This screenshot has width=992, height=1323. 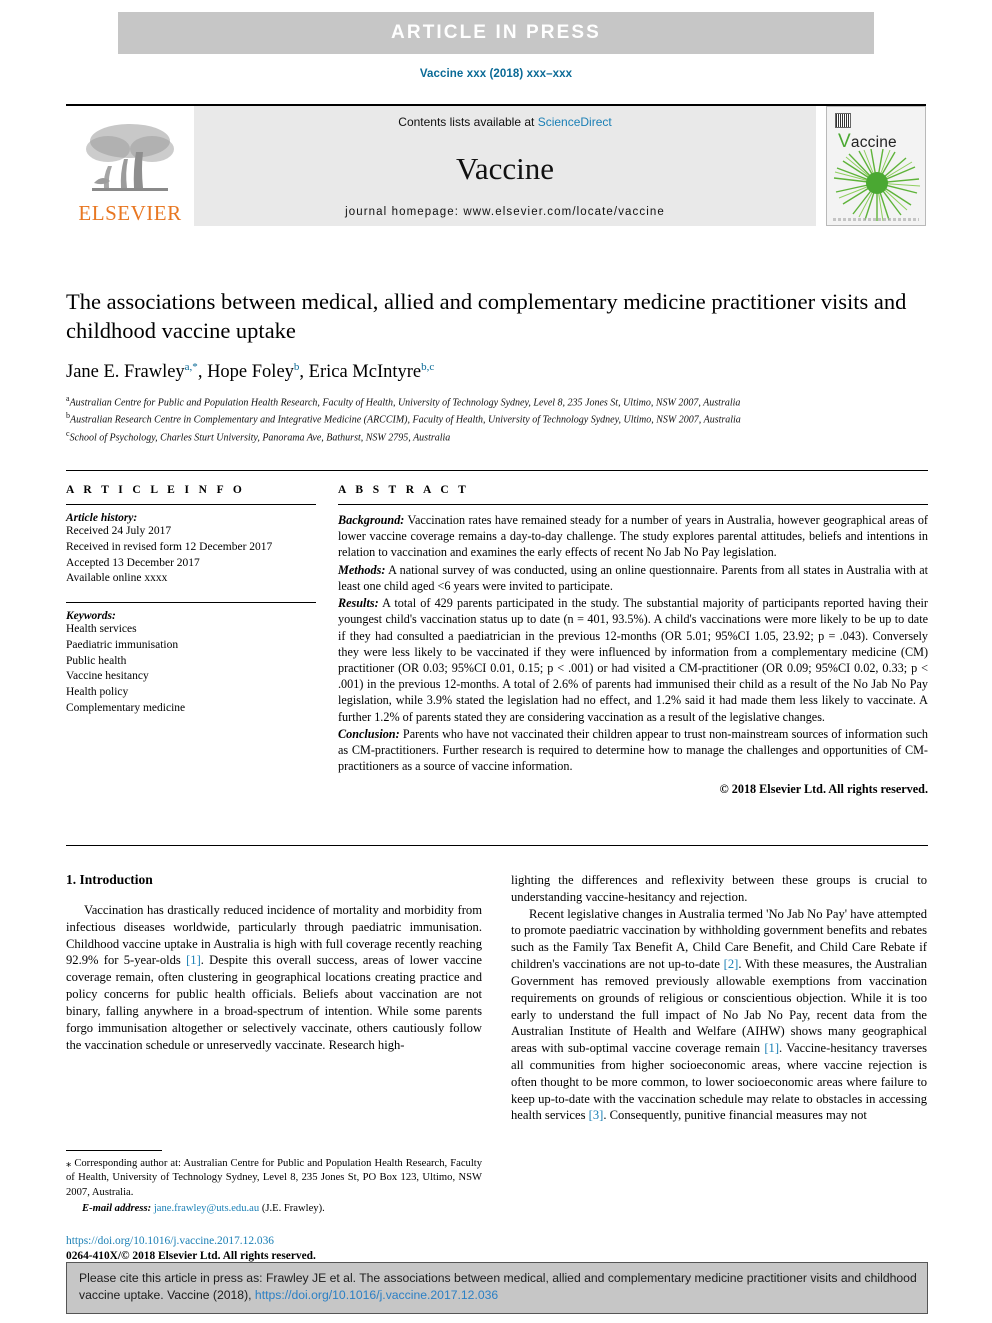 I want to click on article-in-press-label: ARTICLE IN PRESS, so click(x=496, y=32).